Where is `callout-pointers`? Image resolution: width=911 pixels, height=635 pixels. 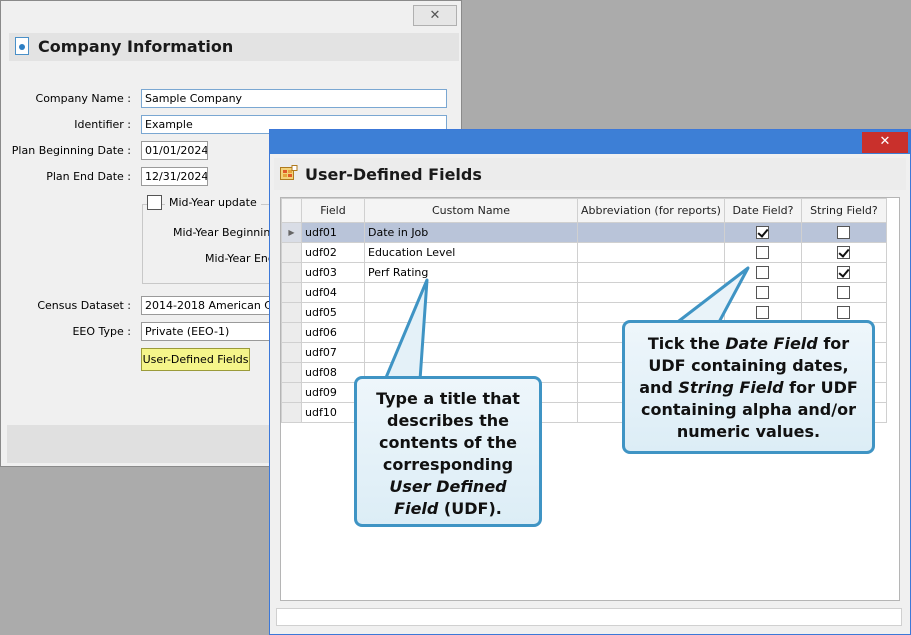 callout-pointers is located at coordinates (566, 324).